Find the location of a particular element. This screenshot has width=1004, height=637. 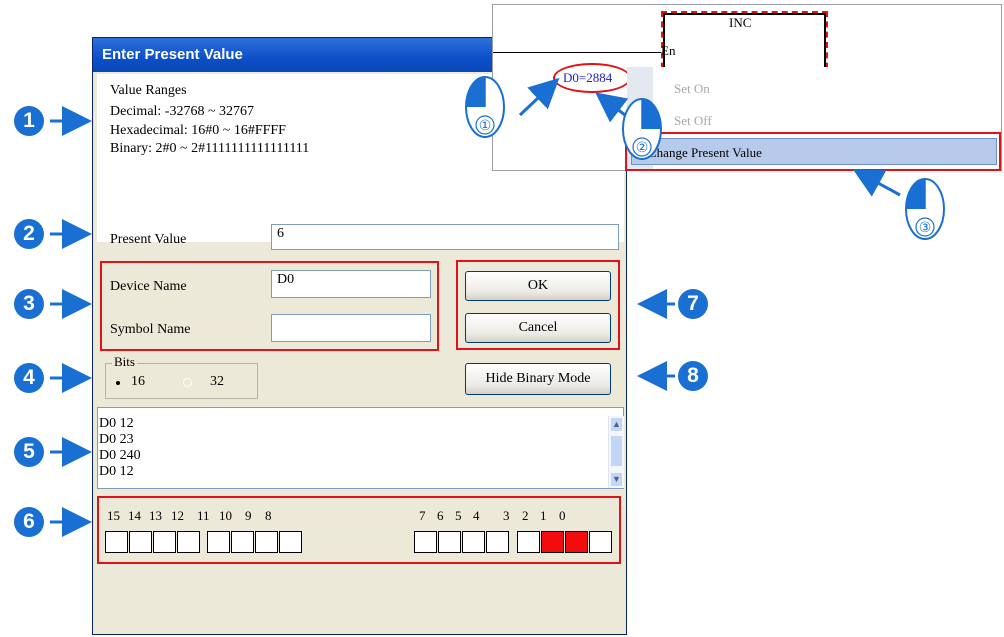

arrow-to-change-value is located at coordinates (876, 183).